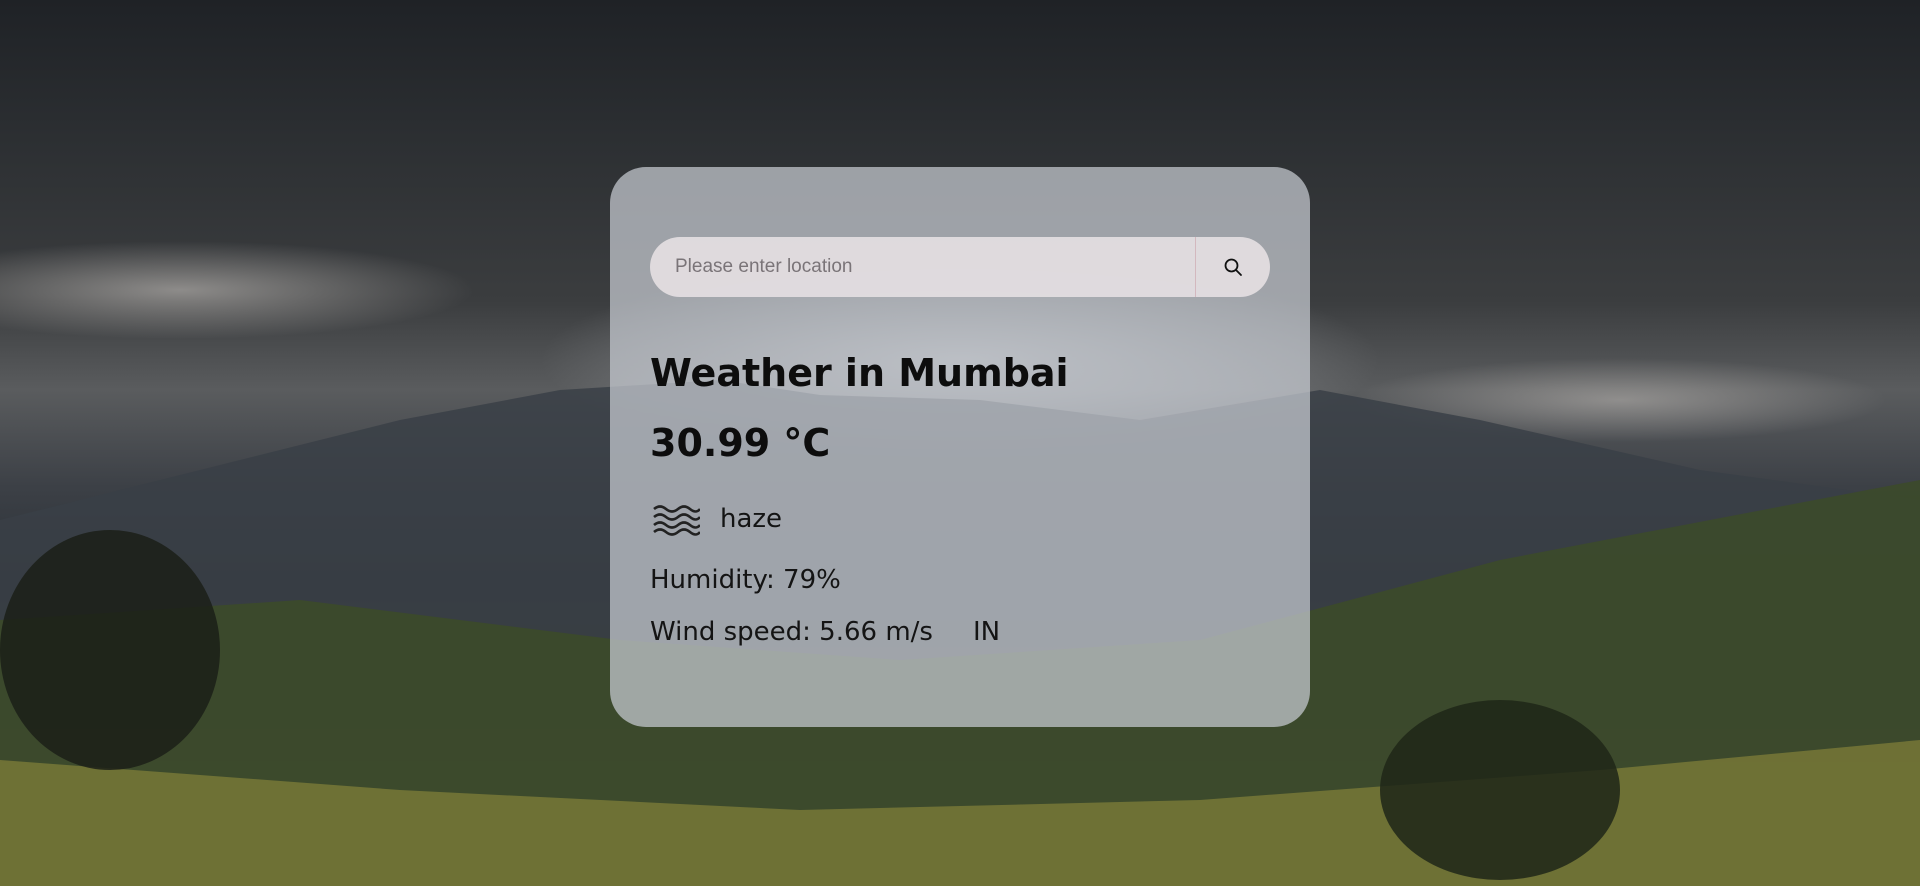 The image size is (1920, 886). Describe the element at coordinates (960, 632) in the screenshot. I see `wind-row: Wind speed: 5.66 m/s IN` at that location.